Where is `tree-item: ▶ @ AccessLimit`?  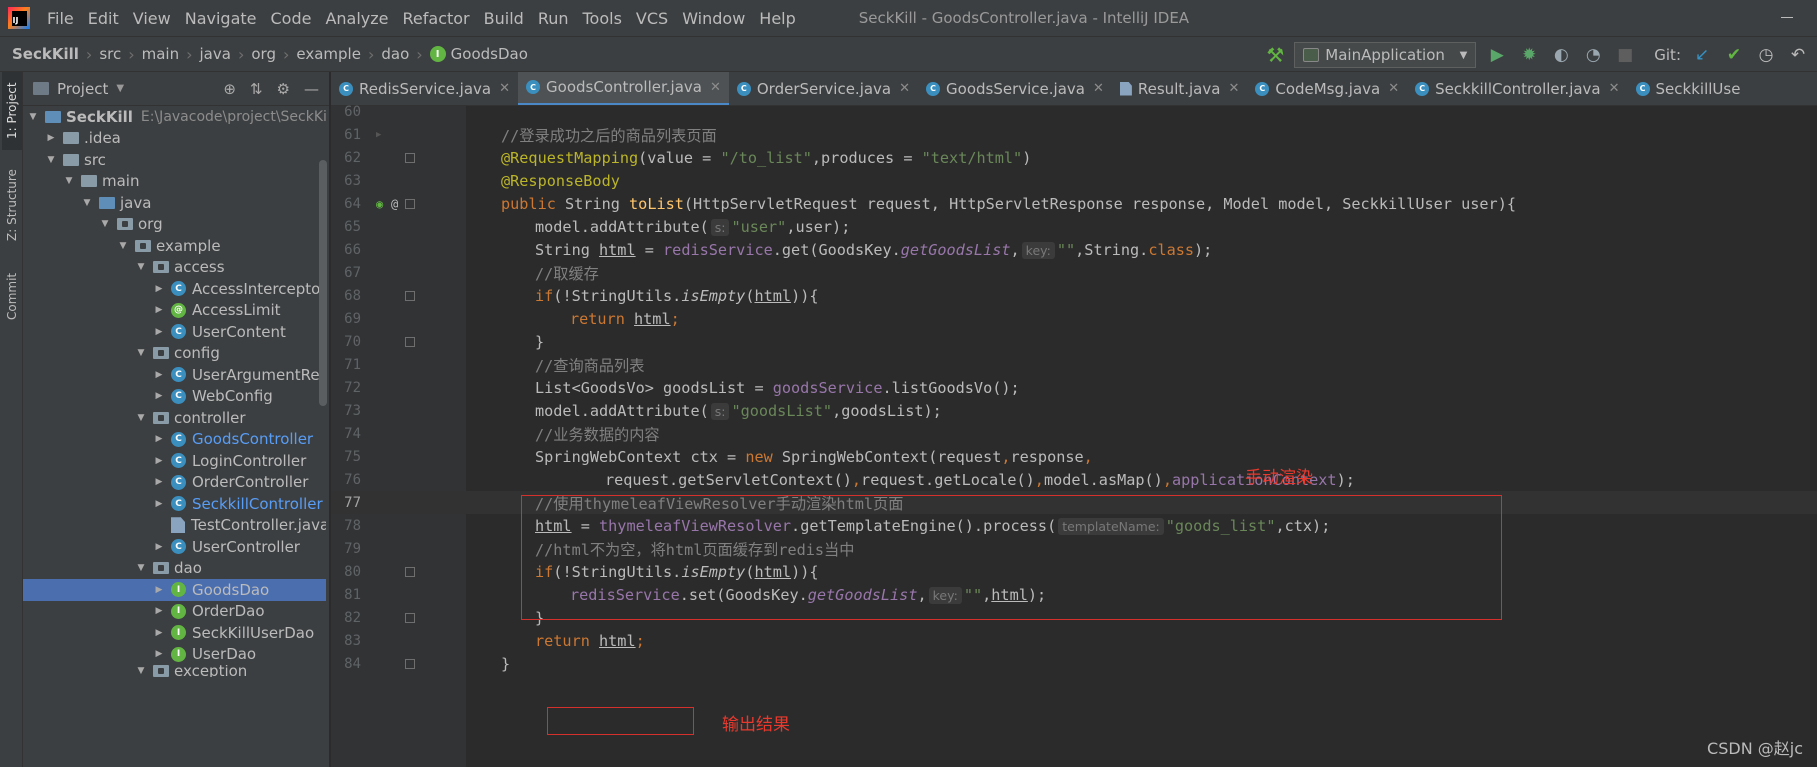 tree-item: ▶ @ AccessLimit is located at coordinates (174, 311).